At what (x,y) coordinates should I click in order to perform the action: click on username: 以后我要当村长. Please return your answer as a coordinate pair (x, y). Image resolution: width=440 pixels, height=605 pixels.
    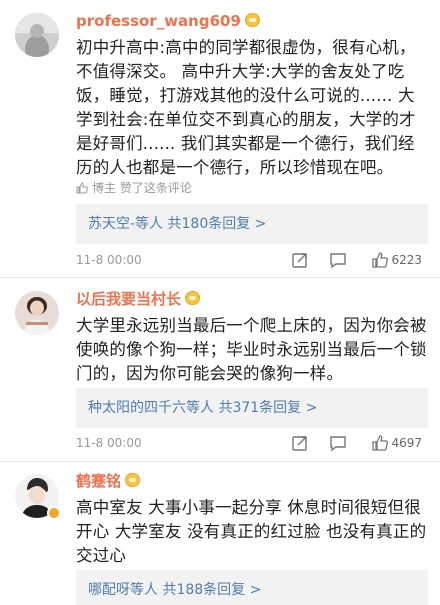
    Looking at the image, I should click on (138, 299).